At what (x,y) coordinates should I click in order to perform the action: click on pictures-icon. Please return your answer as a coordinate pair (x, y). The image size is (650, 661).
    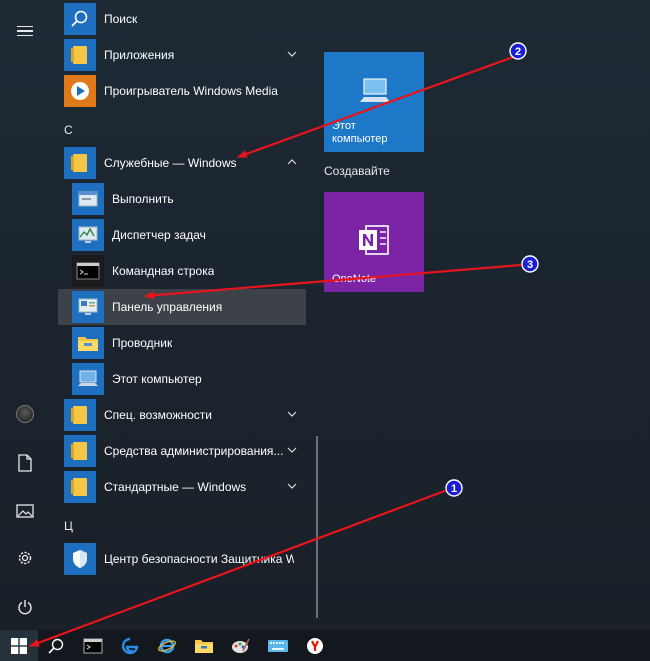
    Looking at the image, I should click on (25, 511).